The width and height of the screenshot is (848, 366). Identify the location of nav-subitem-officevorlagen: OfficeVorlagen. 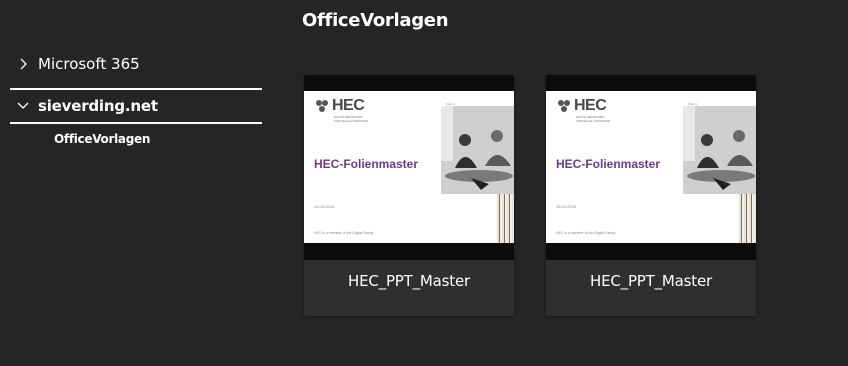
(158, 139).